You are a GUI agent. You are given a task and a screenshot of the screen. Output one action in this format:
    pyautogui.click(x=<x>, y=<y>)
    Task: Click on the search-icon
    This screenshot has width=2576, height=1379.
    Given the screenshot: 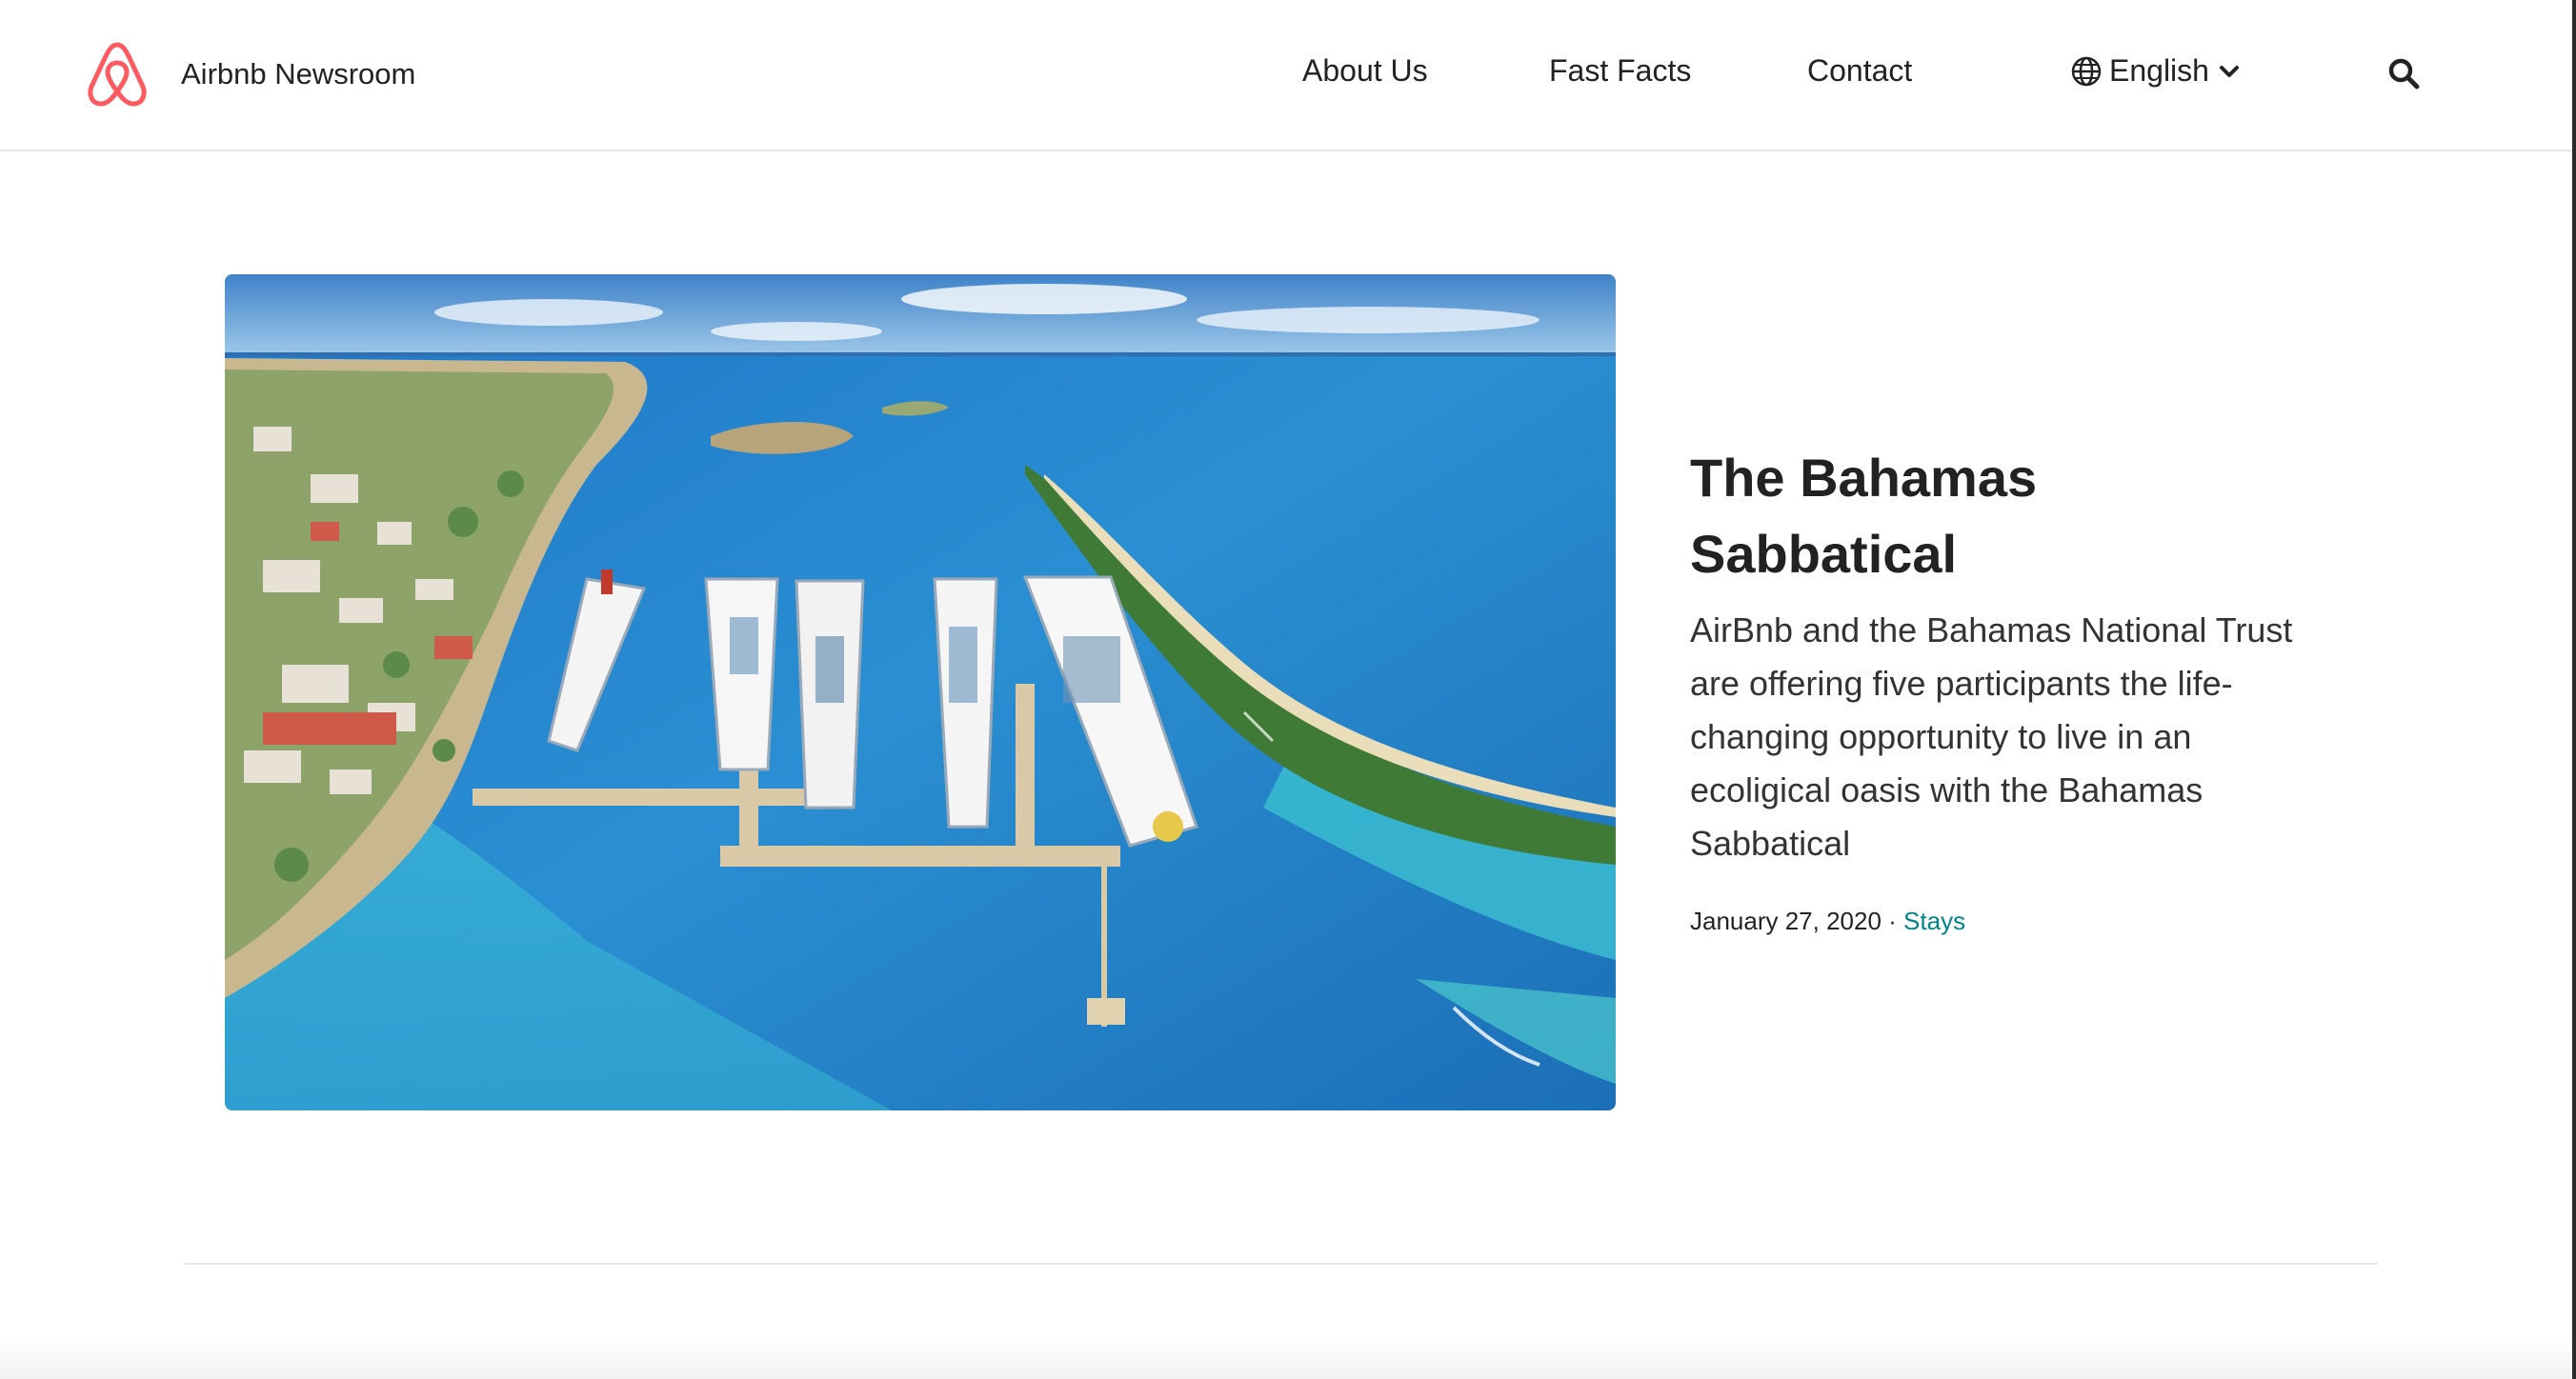 What is the action you would take?
    pyautogui.click(x=2404, y=74)
    